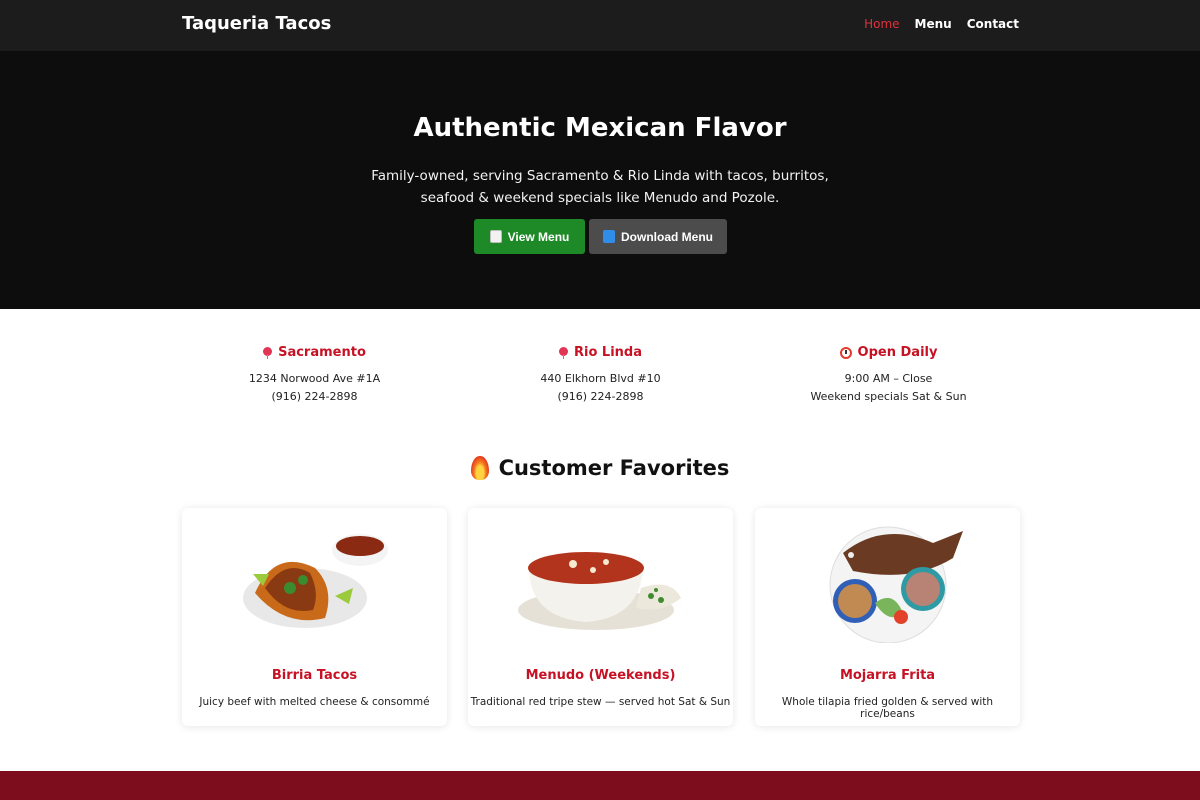 The image size is (1200, 800). I want to click on fire-icon, so click(479, 468).